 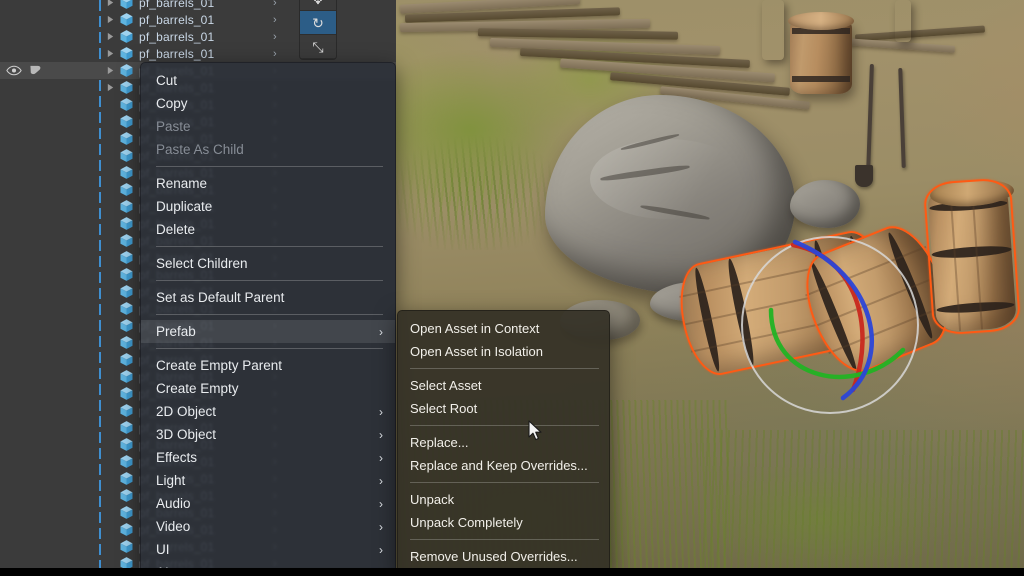 I want to click on prefab-submenu-item-label: Select Asset, so click(x=446, y=385).